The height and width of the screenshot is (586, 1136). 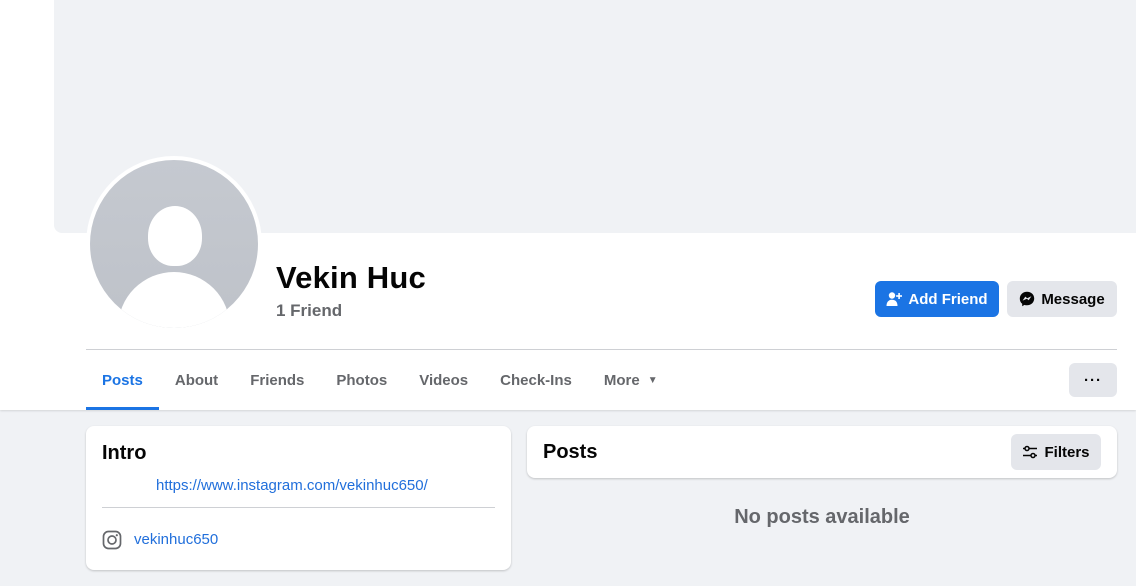 What do you see at coordinates (175, 236) in the screenshot?
I see `avatar-head-shape` at bounding box center [175, 236].